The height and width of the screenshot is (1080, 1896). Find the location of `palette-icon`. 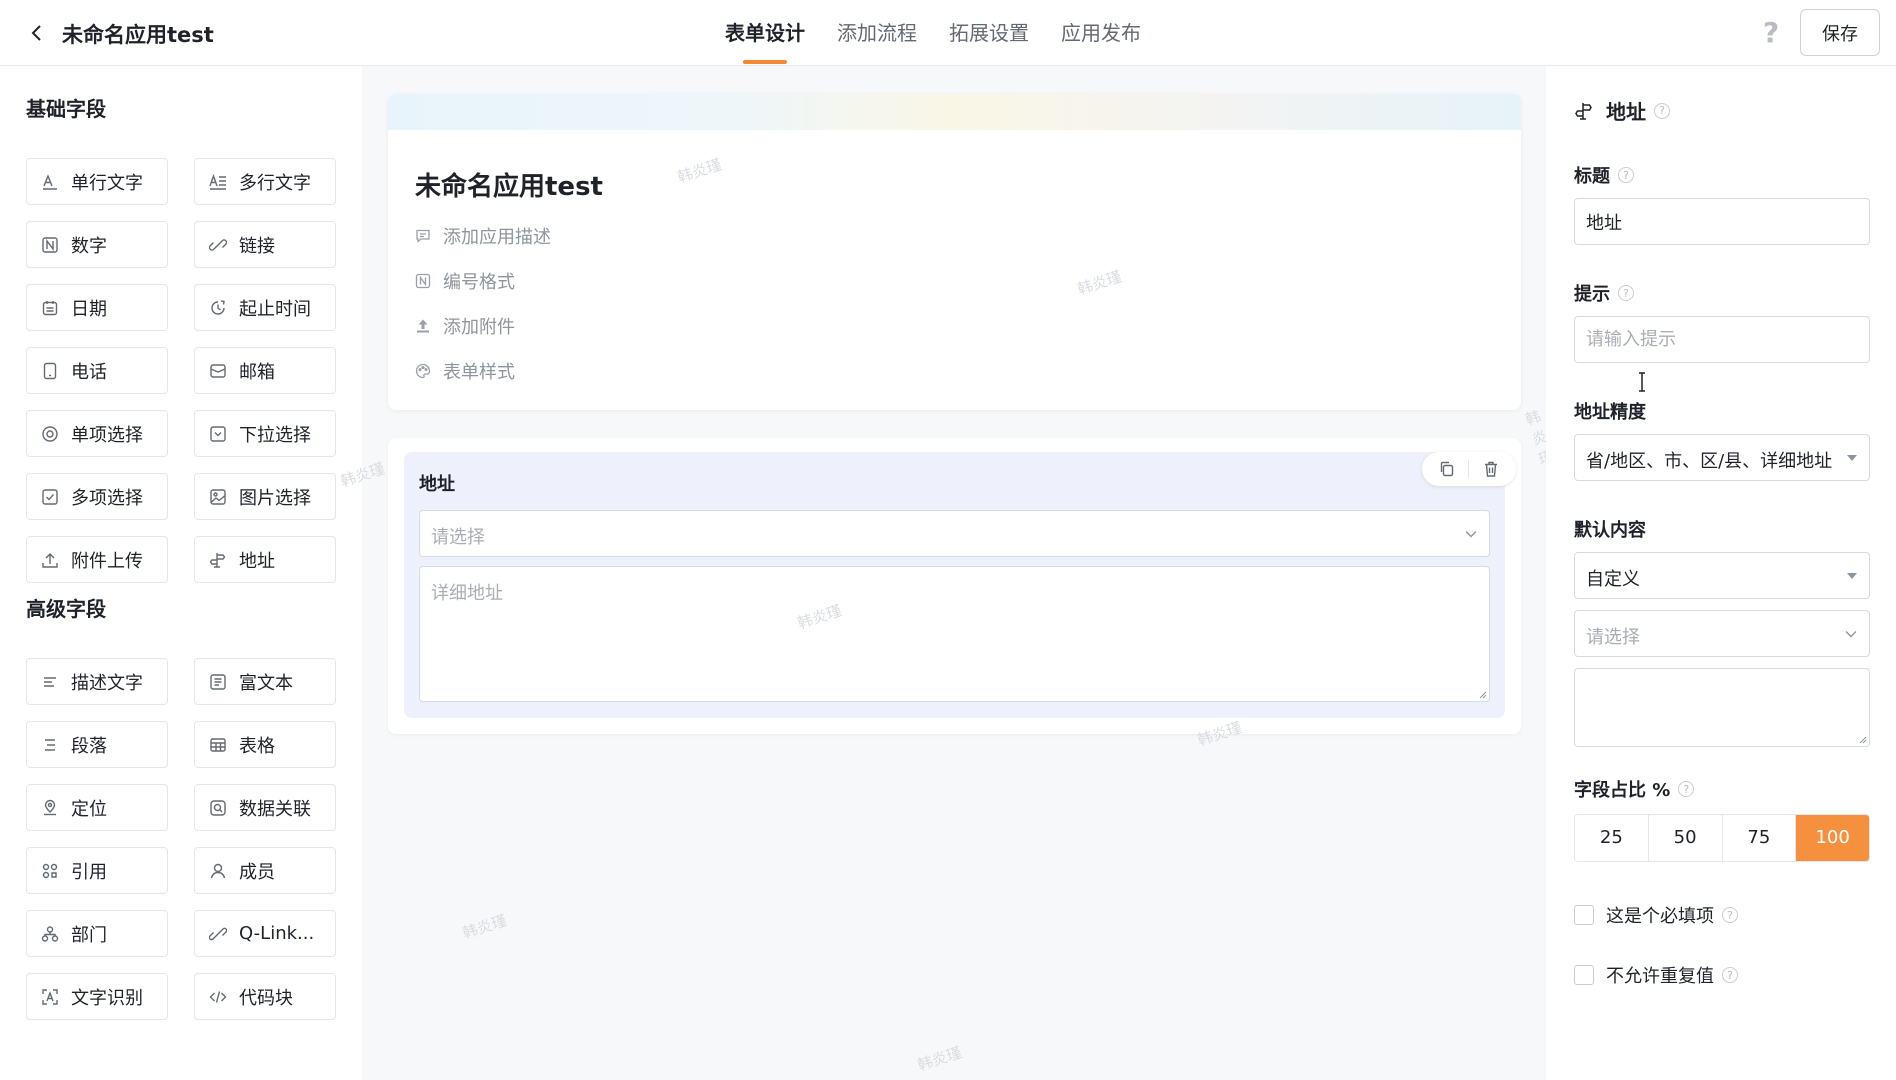

palette-icon is located at coordinates (423, 371).